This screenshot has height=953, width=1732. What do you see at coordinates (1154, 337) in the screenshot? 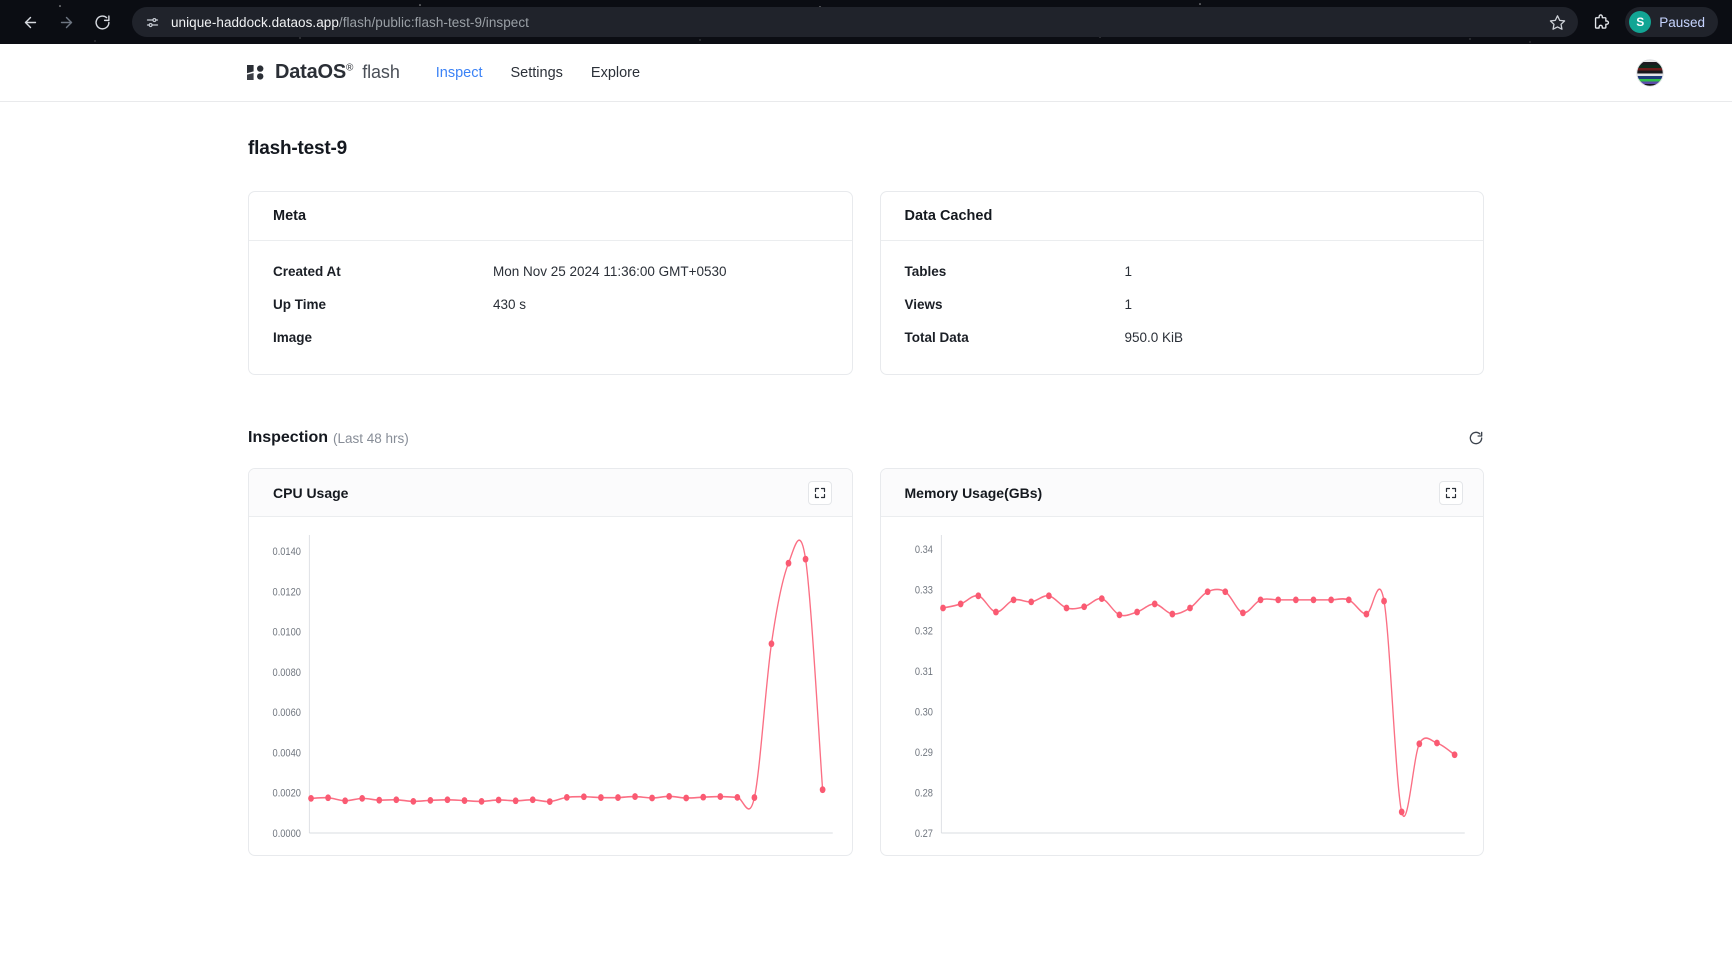
I see `data-cached-value-total-data: 950.0 KiB` at bounding box center [1154, 337].